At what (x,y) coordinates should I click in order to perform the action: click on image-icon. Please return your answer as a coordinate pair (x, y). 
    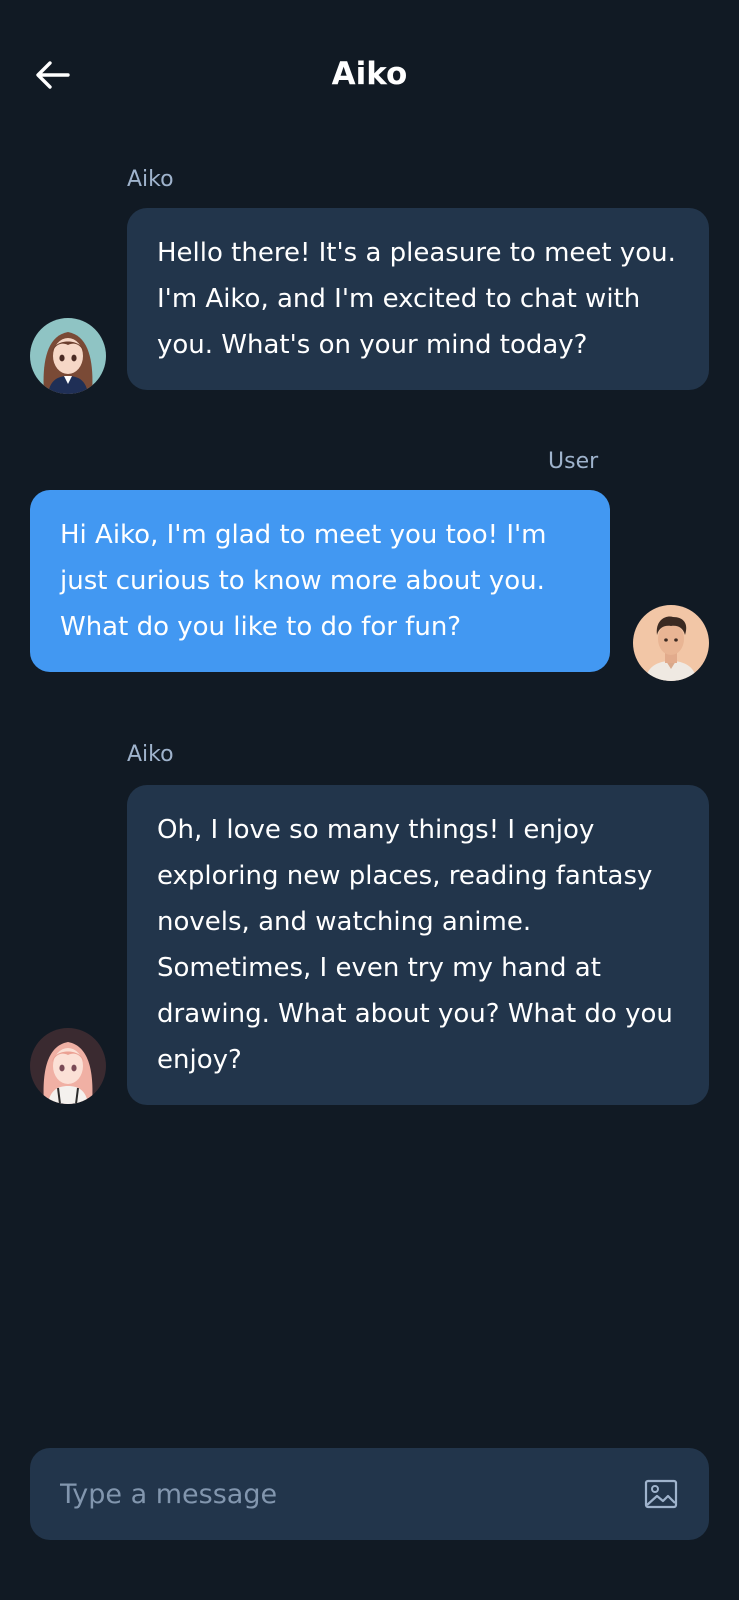
    Looking at the image, I should click on (661, 1494).